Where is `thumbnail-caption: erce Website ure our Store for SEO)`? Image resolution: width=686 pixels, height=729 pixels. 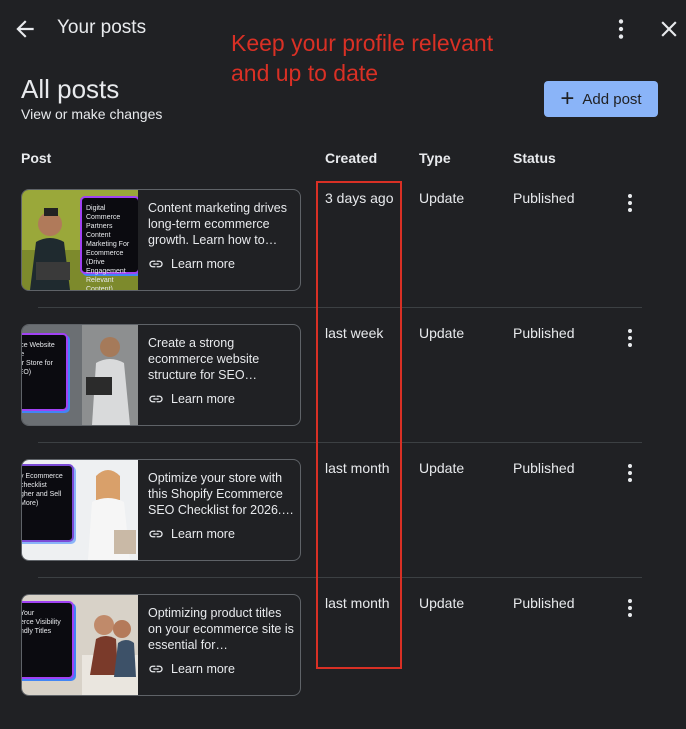 thumbnail-caption: erce Website ure our Store for SEO) is located at coordinates (45, 372).